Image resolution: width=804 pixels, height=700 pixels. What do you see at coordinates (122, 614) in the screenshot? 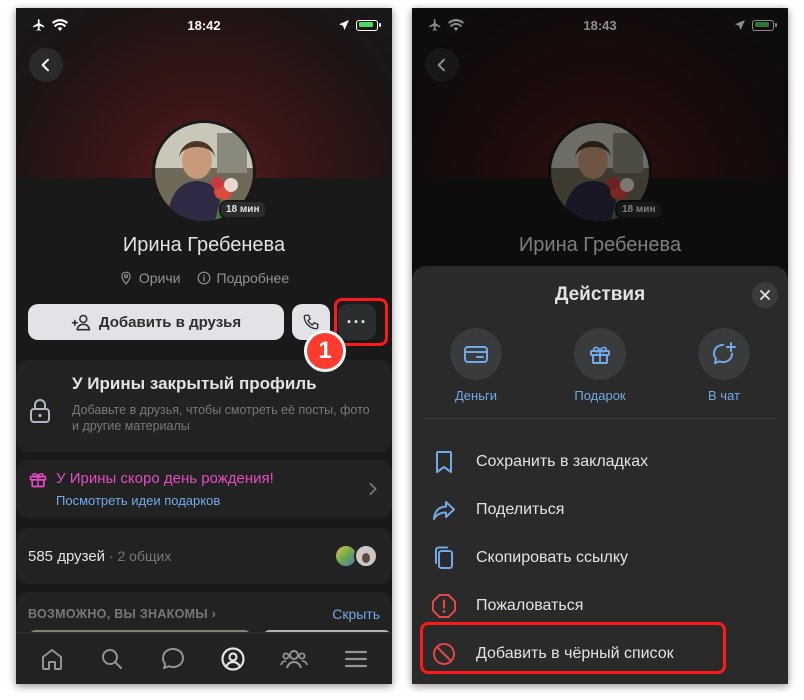
I see `suggestions-title: ВОЗМОЖНО, ВЫ ЗНАКОМЫ ›` at bounding box center [122, 614].